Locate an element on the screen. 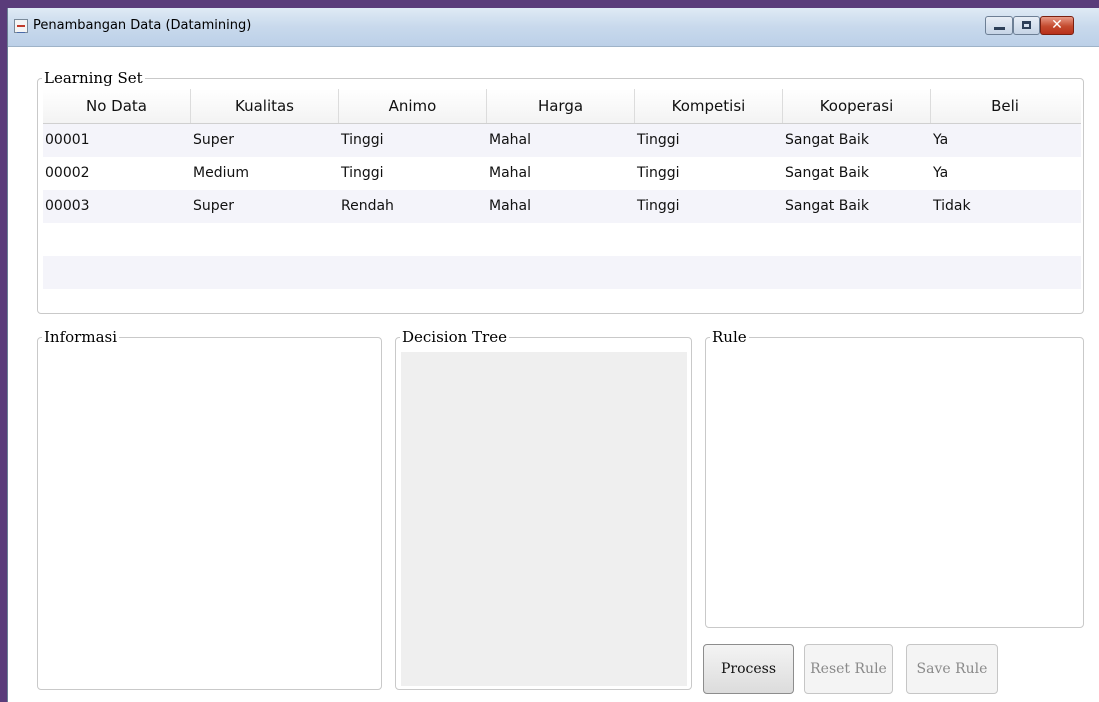 The width and height of the screenshot is (1099, 702). decision-tree-group: Decision Tree is located at coordinates (543, 509).